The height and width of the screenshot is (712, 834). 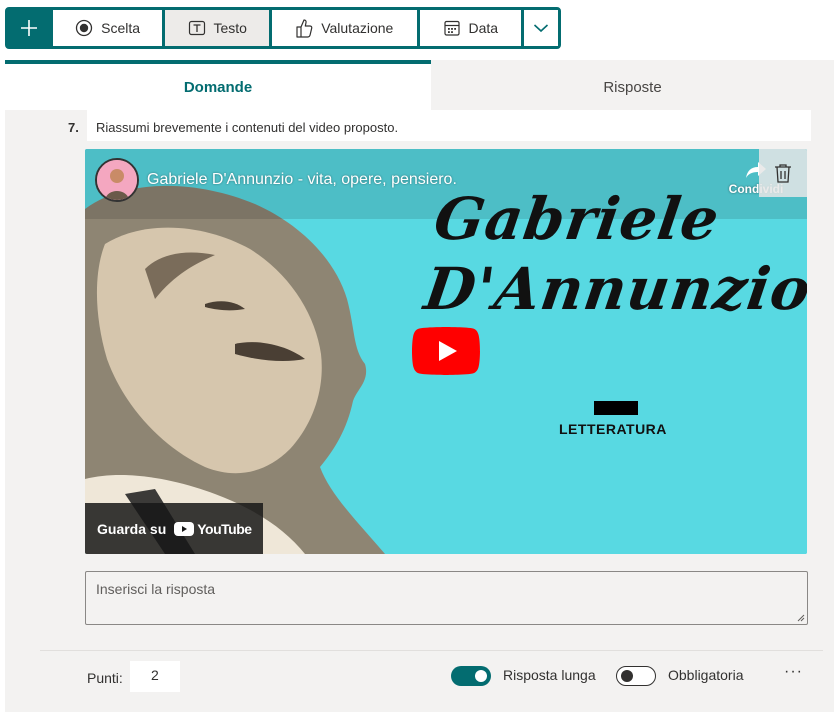 I want to click on thumb-icon, so click(x=304, y=28).